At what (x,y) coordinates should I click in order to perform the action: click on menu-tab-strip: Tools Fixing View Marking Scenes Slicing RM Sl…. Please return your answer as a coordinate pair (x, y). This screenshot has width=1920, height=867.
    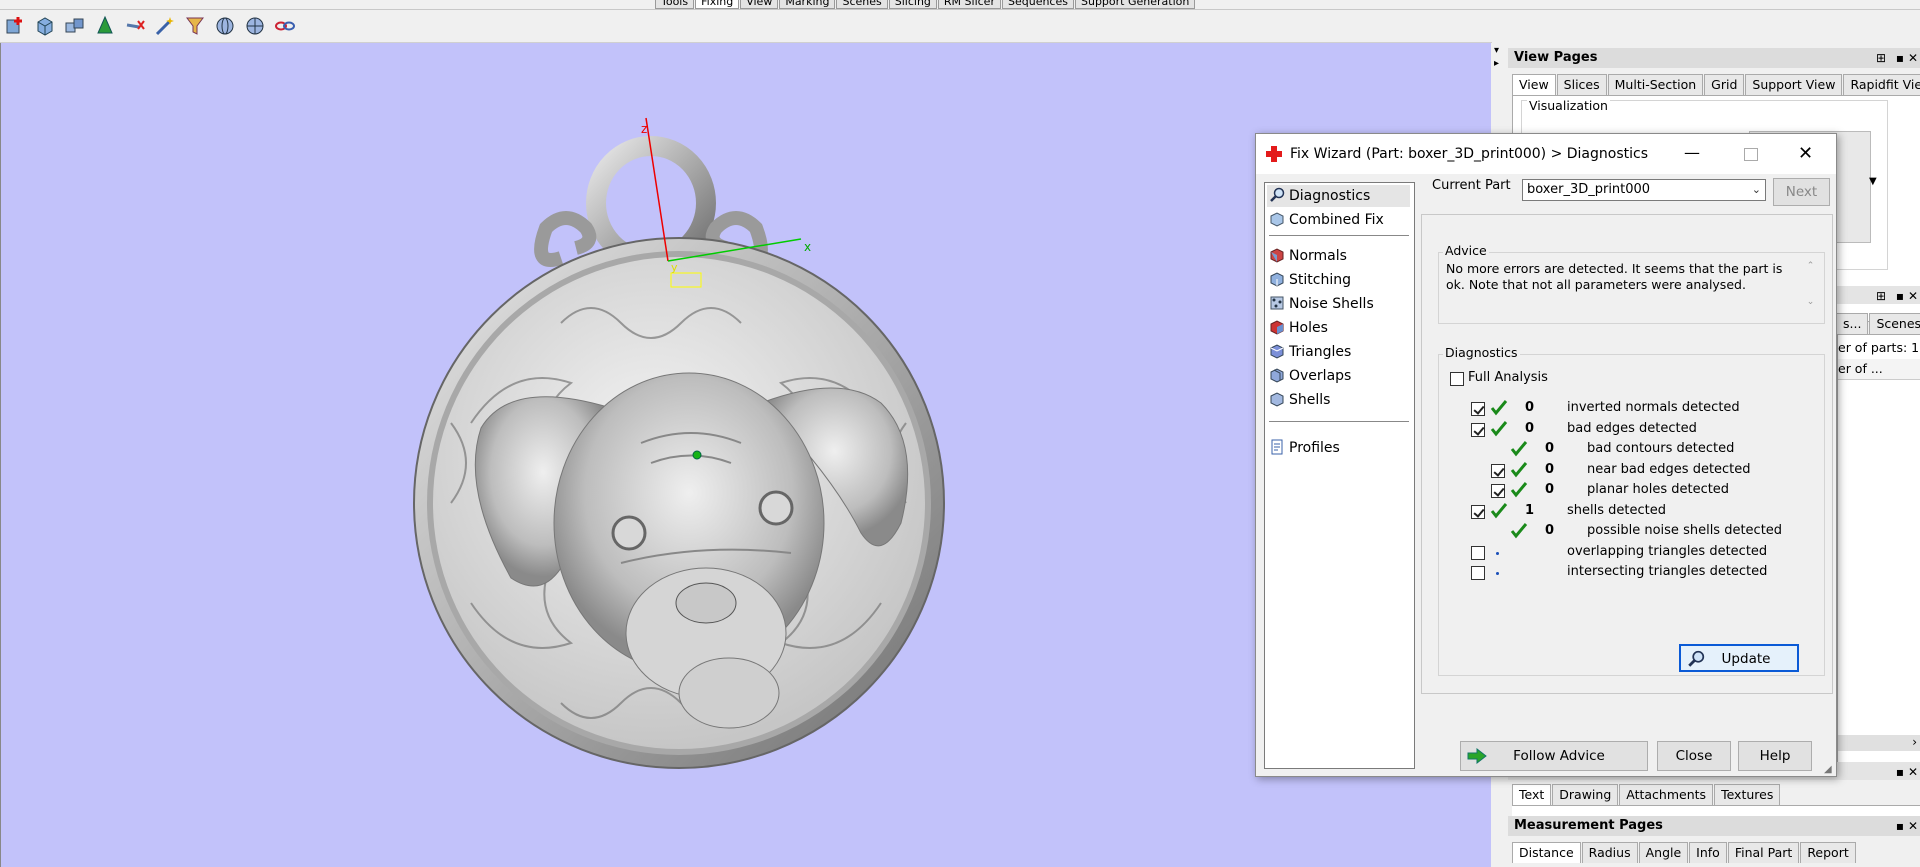
    Looking at the image, I should click on (960, 5).